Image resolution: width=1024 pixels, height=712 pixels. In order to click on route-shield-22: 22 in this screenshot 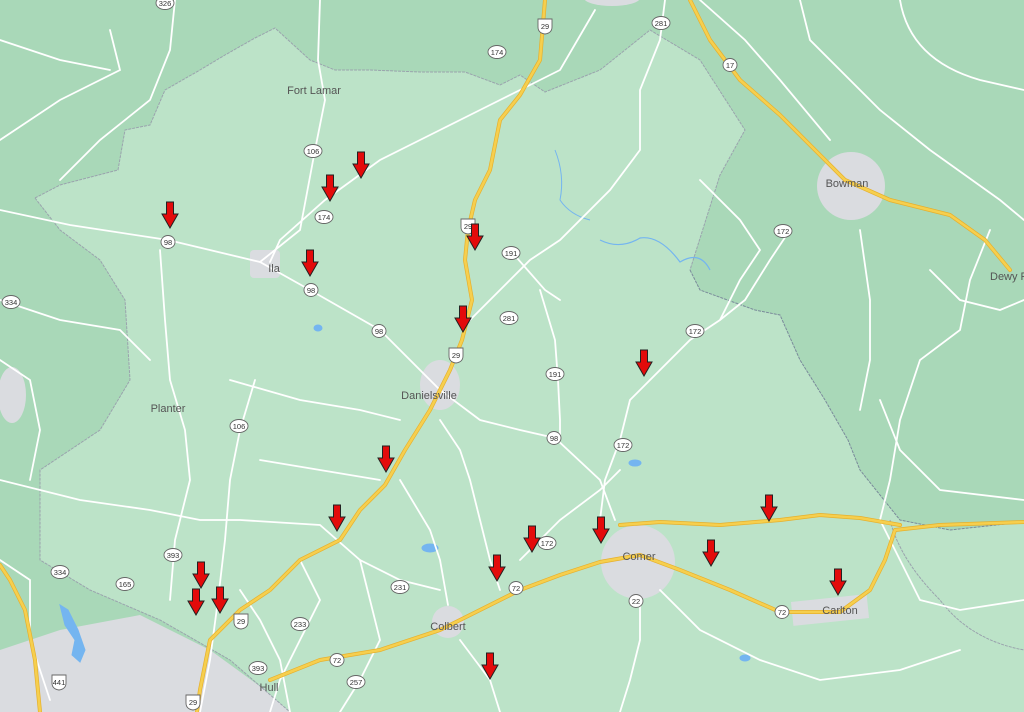, I will do `click(636, 601)`.